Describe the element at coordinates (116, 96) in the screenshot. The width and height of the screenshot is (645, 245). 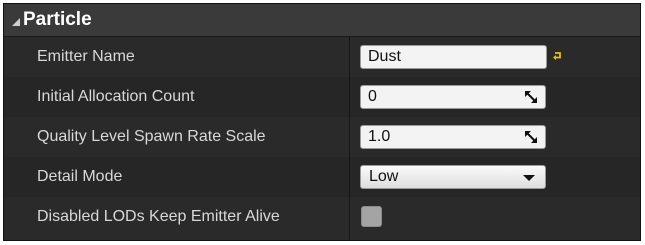
I see `property-label: Initial Allocation Count` at that location.